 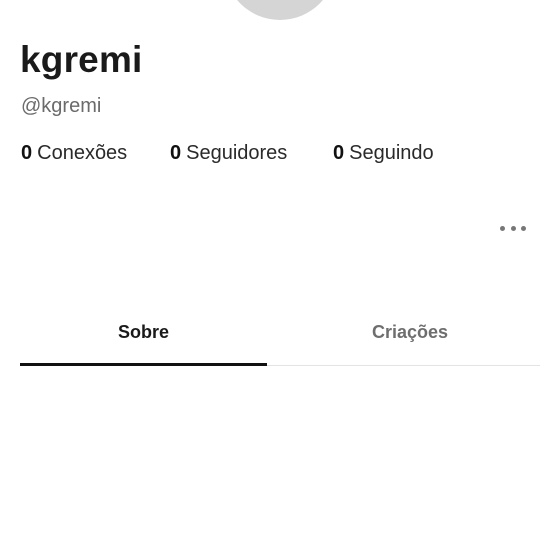 I want to click on profile-tabs: Sobre Criações, so click(x=280, y=333).